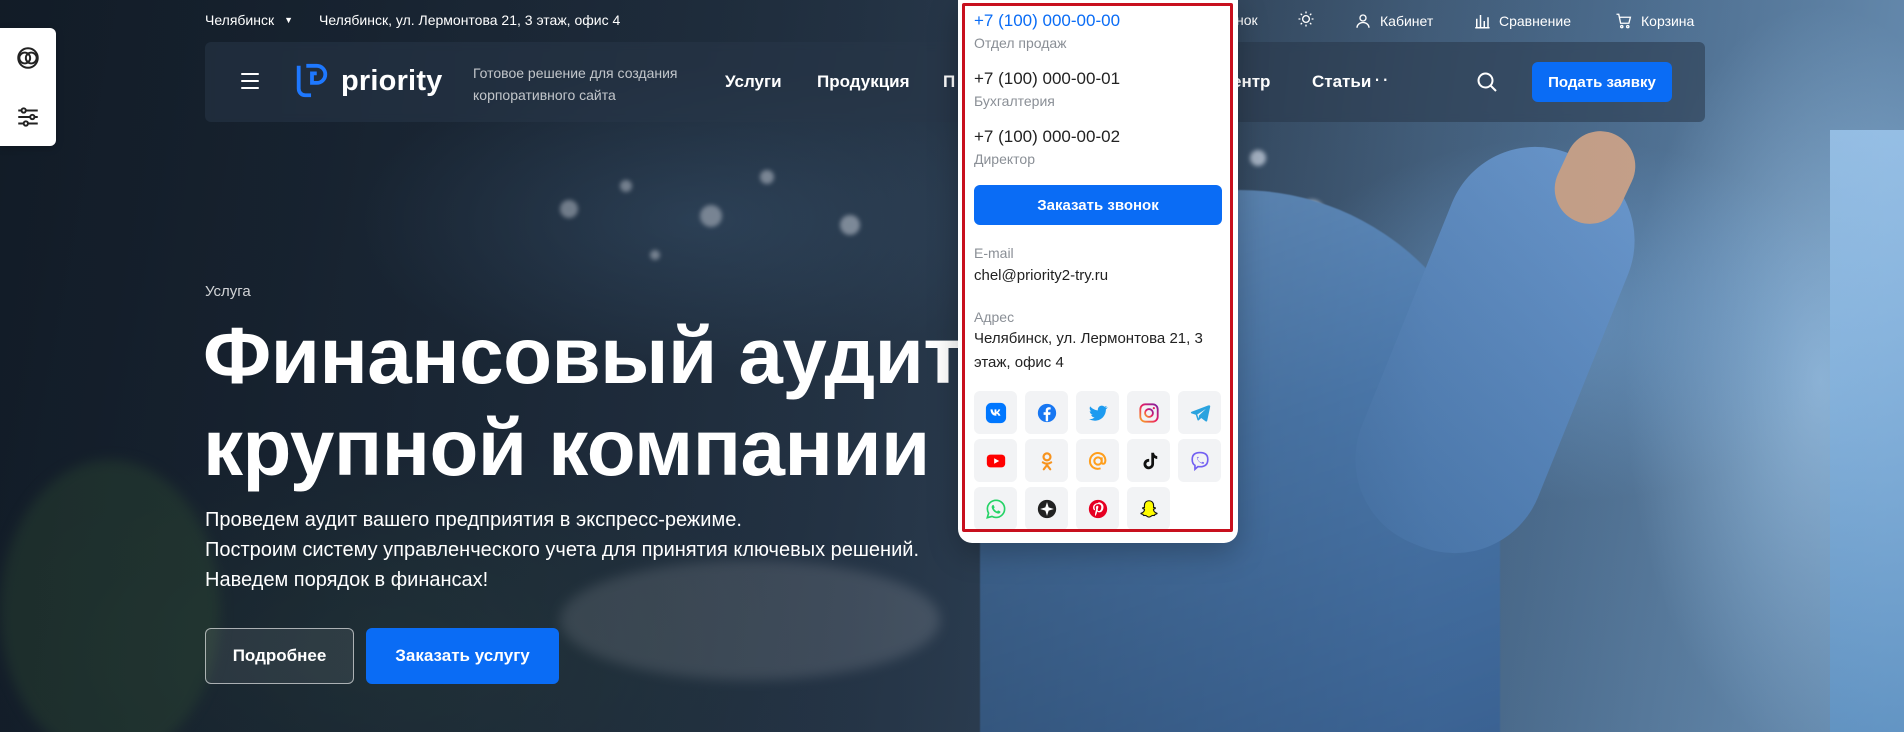 Image resolution: width=1904 pixels, height=732 pixels. What do you see at coordinates (1535, 21) in the screenshot?
I see `compare-label: Сравнение` at bounding box center [1535, 21].